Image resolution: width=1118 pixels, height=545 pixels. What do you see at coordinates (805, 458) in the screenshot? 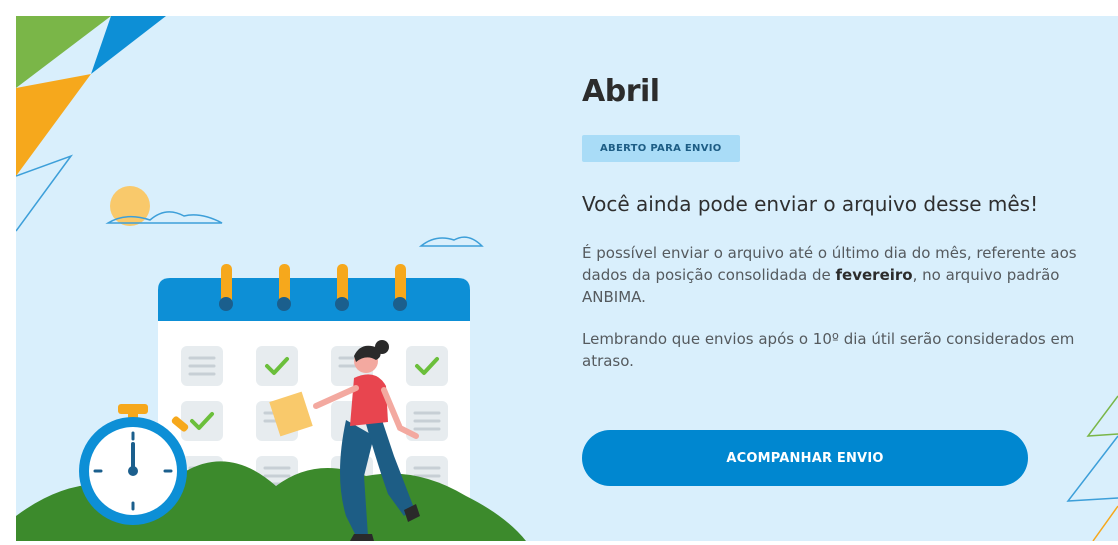
I see `track-submission-button: ACOMPANHAR ENVIO` at bounding box center [805, 458].